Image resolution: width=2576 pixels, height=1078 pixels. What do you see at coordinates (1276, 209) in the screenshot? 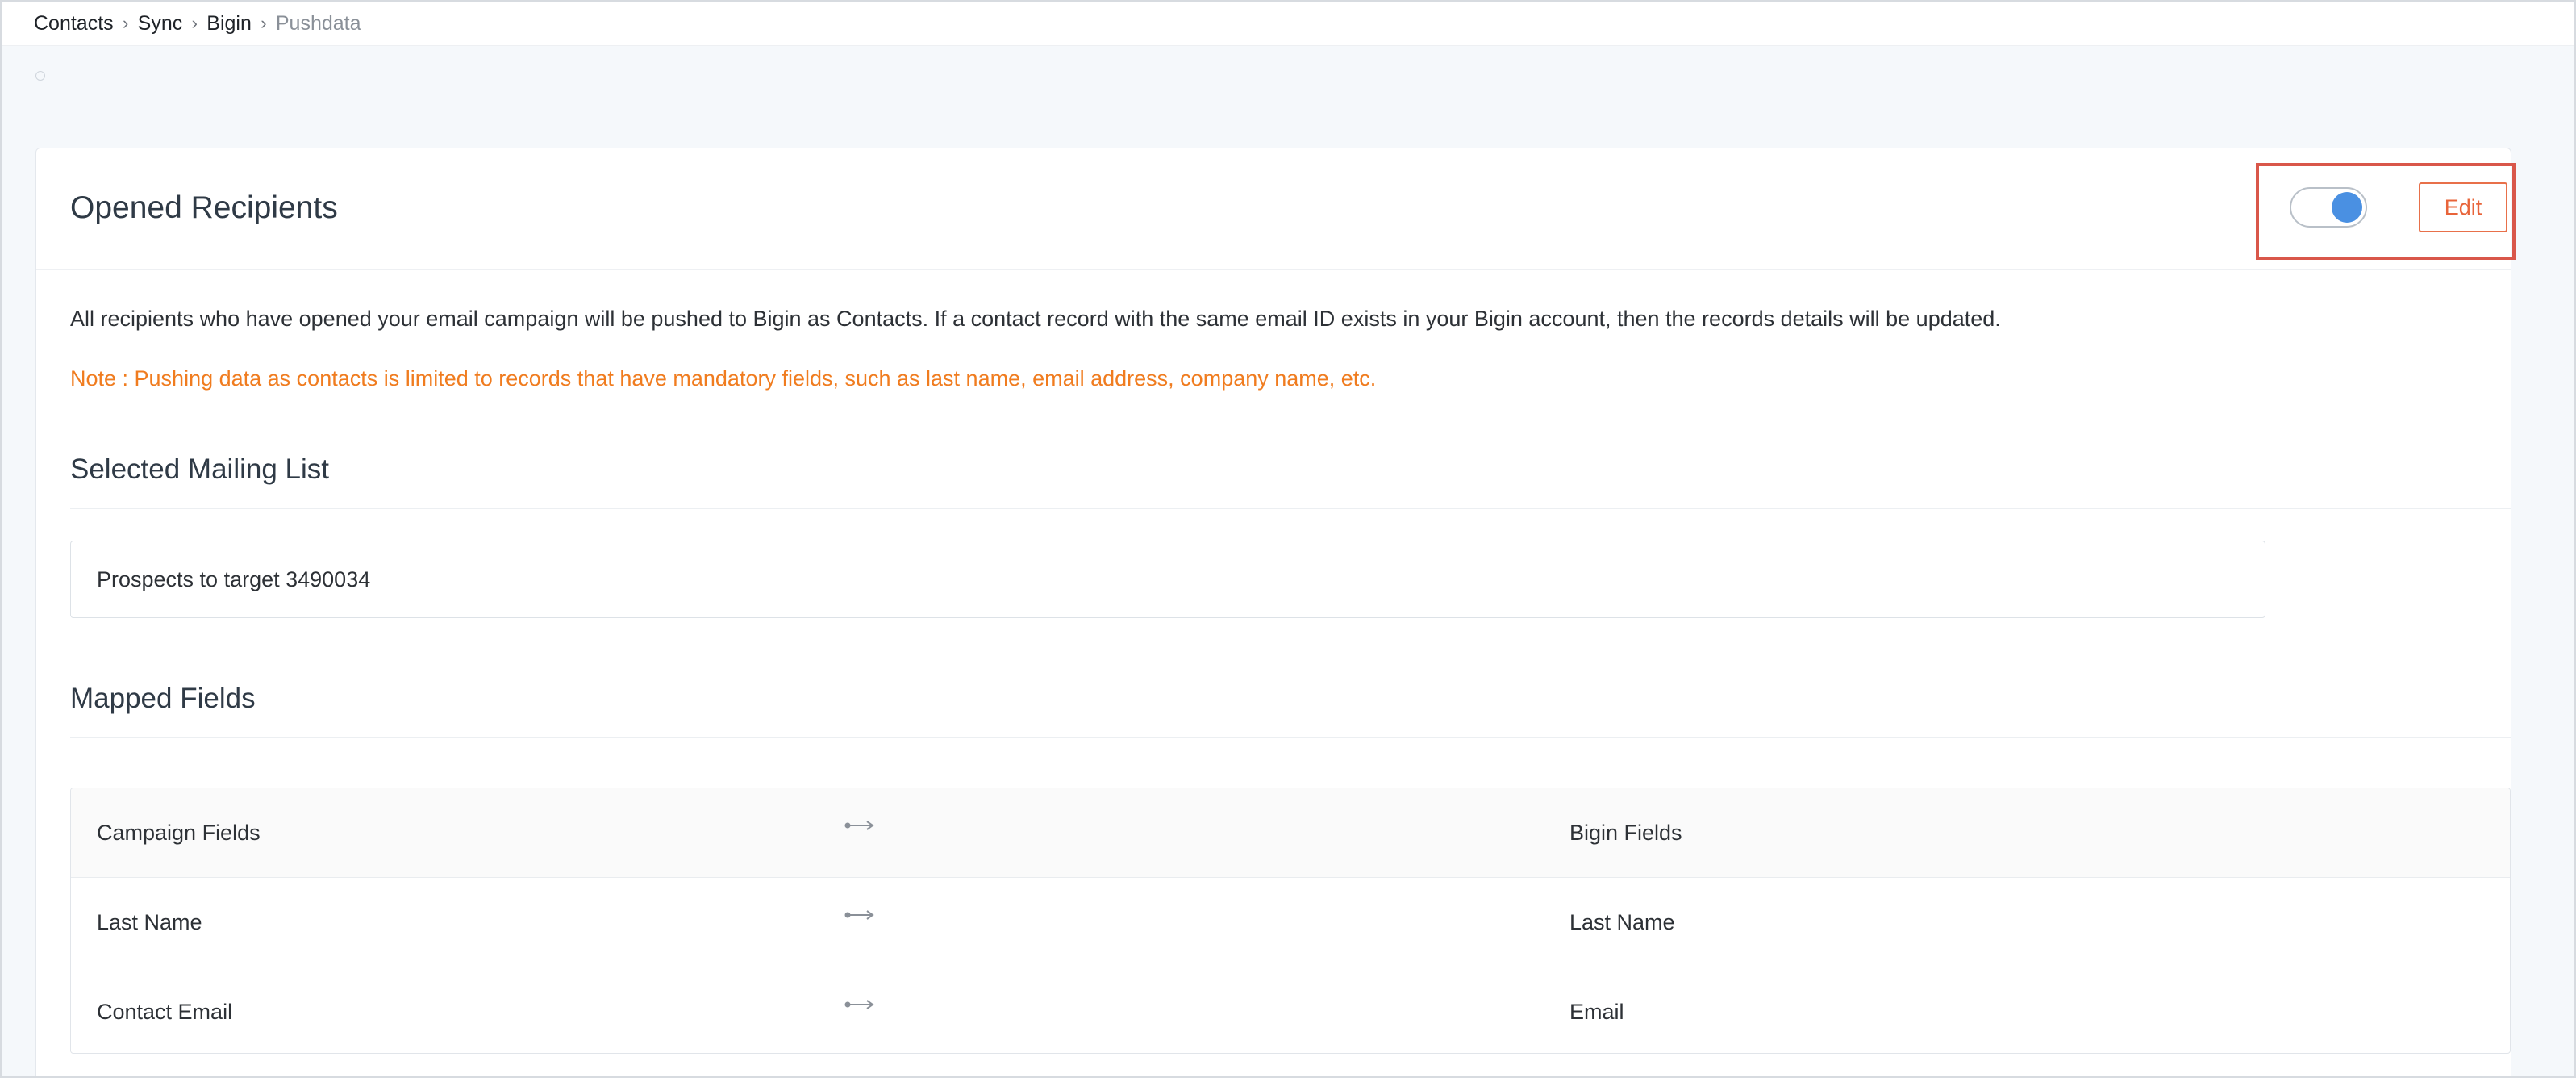
I see `card-header: Opened Recipients Edit` at bounding box center [1276, 209].